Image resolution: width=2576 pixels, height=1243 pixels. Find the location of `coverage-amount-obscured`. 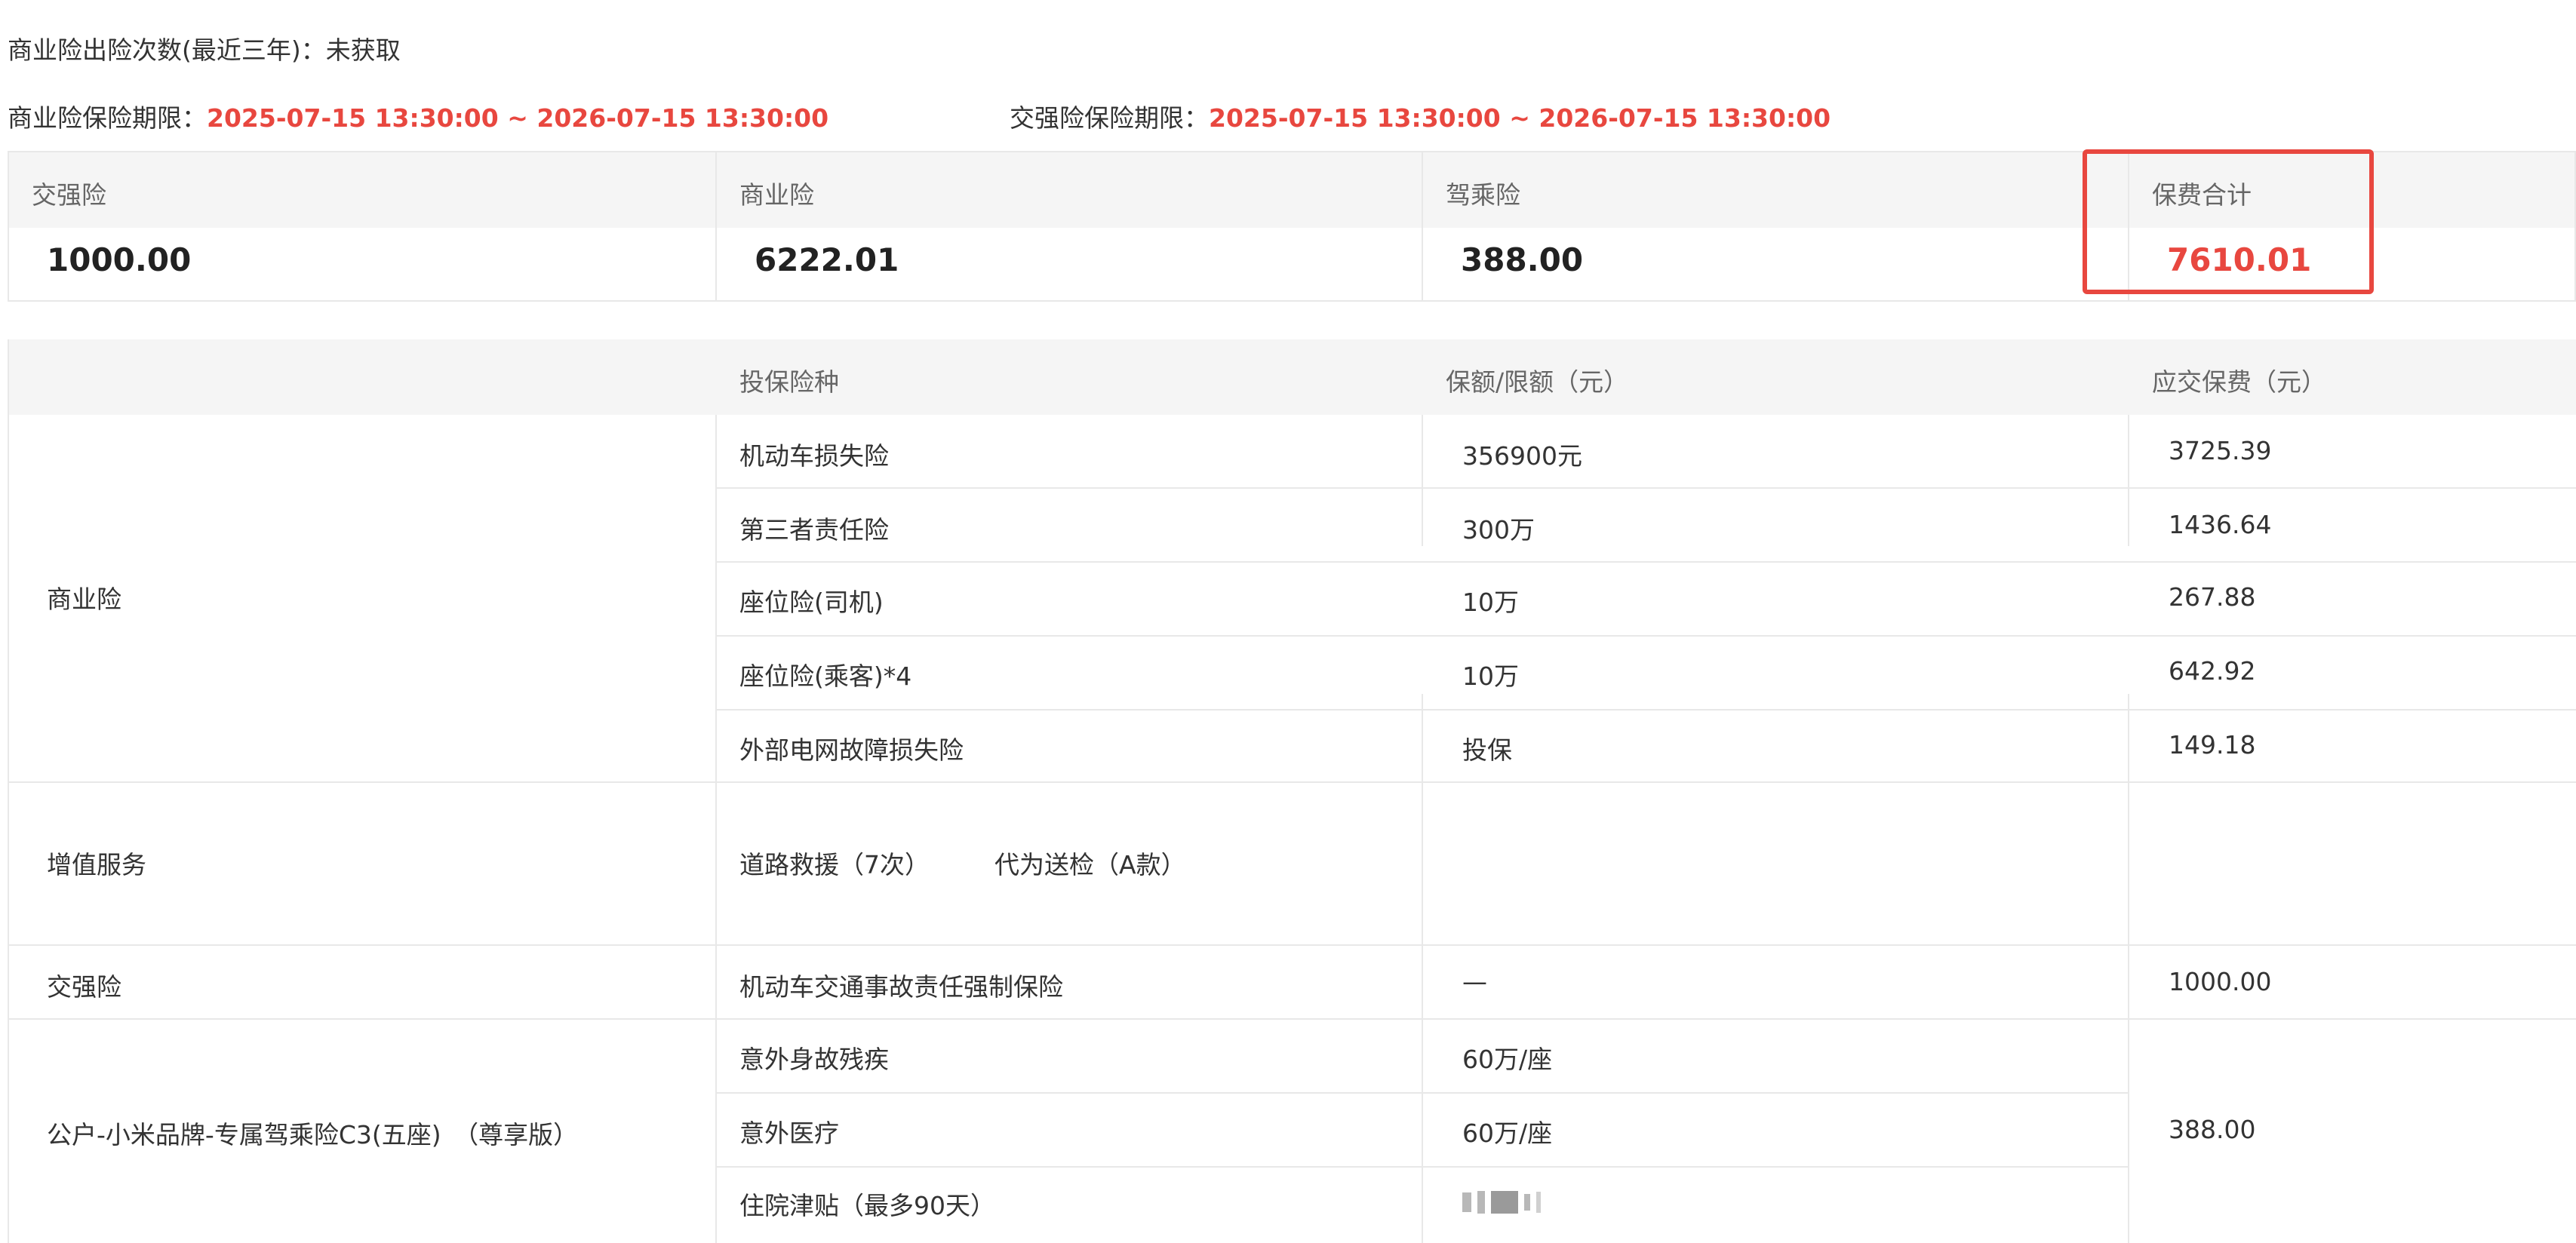

coverage-amount-obscured is located at coordinates (1504, 1200).